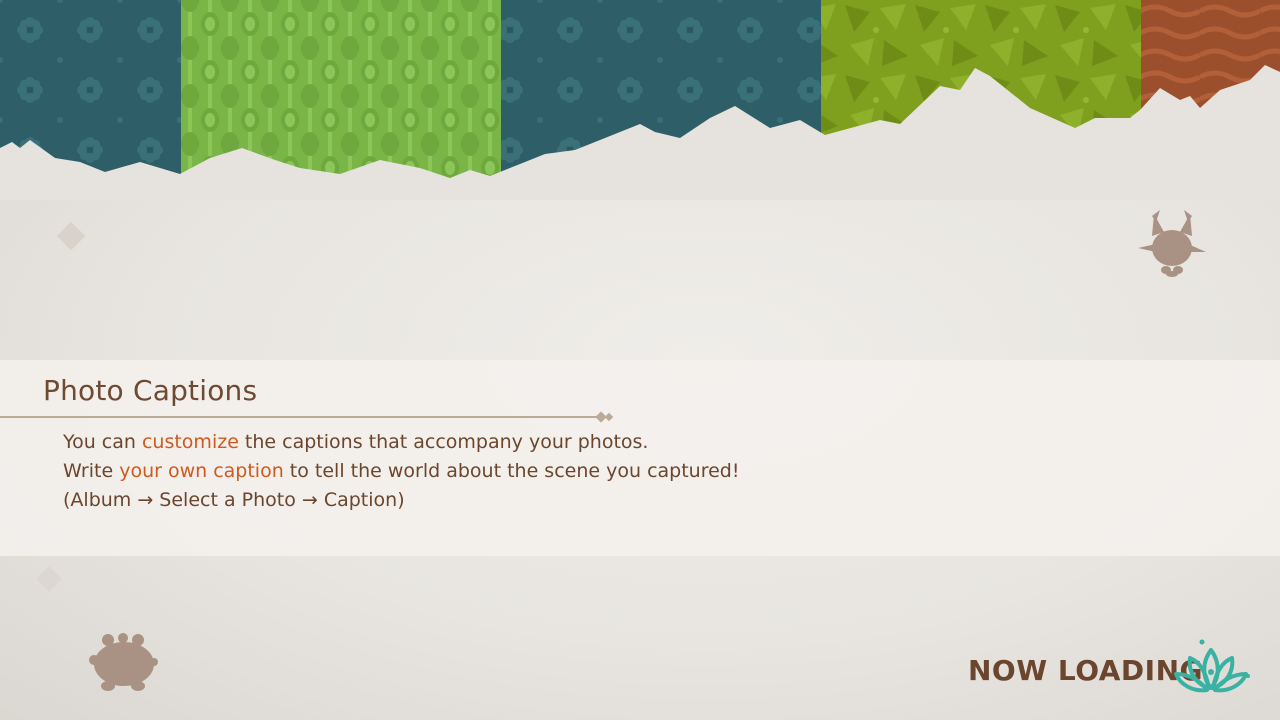  Describe the element at coordinates (201, 471) in the screenshot. I see `tip-highlight: your own caption` at that location.